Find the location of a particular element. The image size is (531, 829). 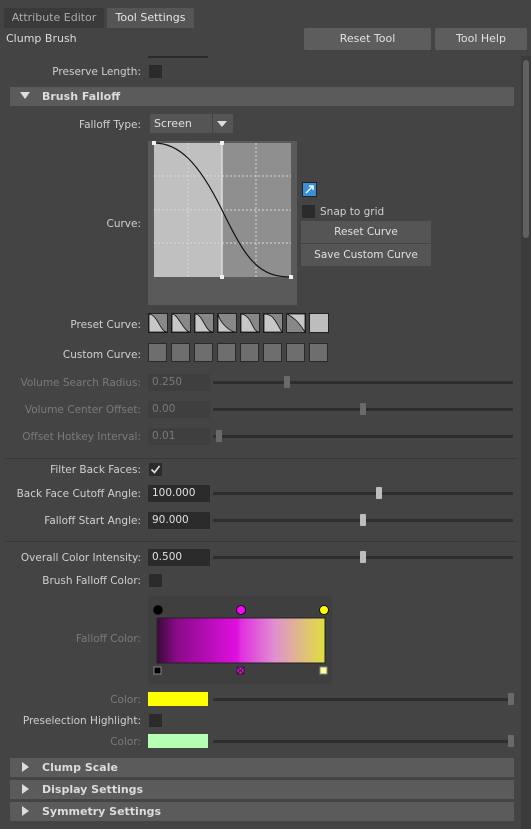

tab-attribute-editor: Attribute Editor is located at coordinates (54, 18).